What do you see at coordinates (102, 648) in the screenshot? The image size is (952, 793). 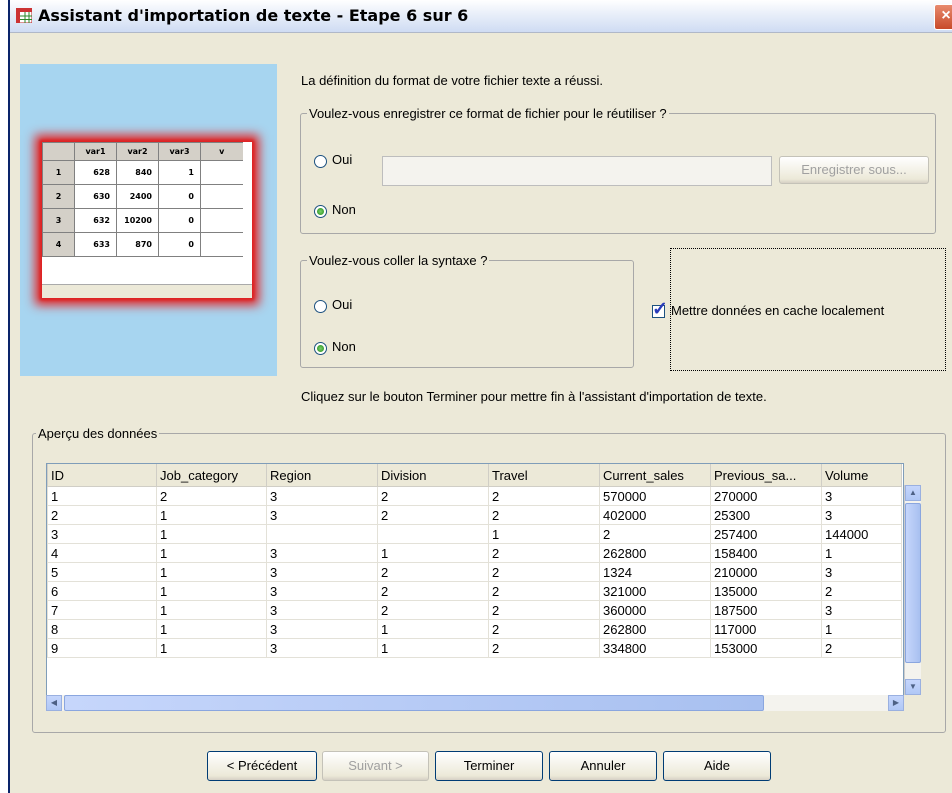 I see `table-cell: 9` at bounding box center [102, 648].